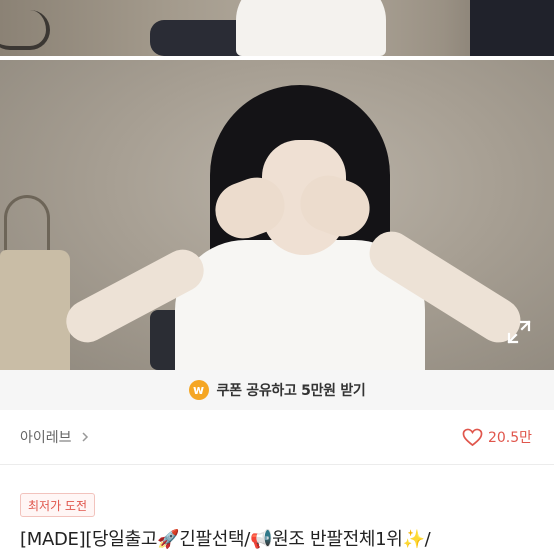  What do you see at coordinates (58, 505) in the screenshot?
I see `lowest-price-badge: 최저가 도전` at bounding box center [58, 505].